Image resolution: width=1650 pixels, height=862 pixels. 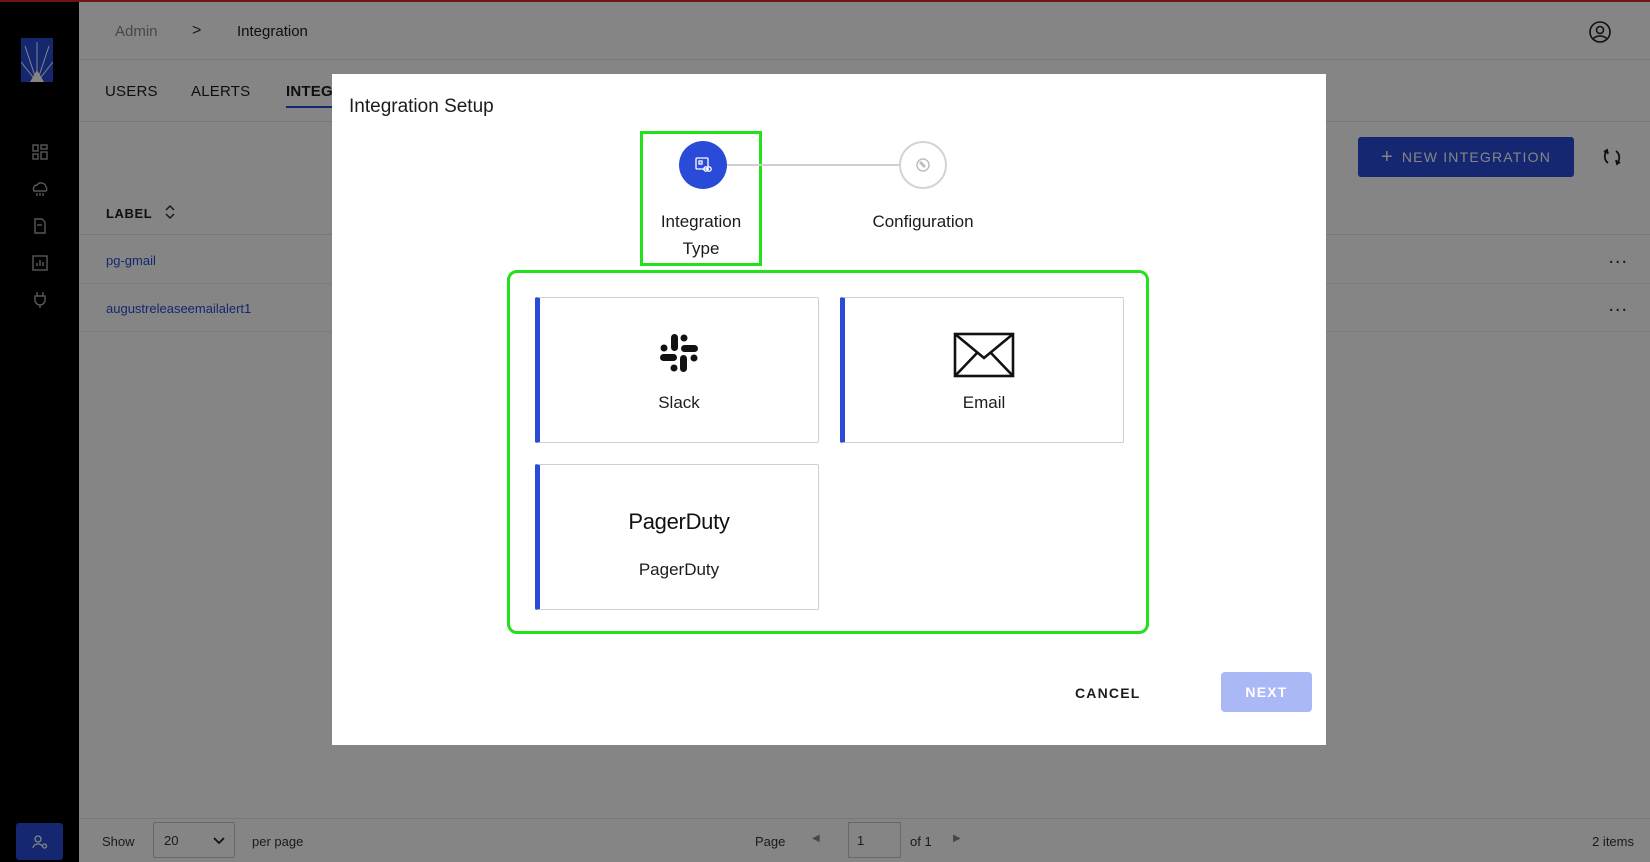 I want to click on integration-type-icon, so click(x=703, y=164).